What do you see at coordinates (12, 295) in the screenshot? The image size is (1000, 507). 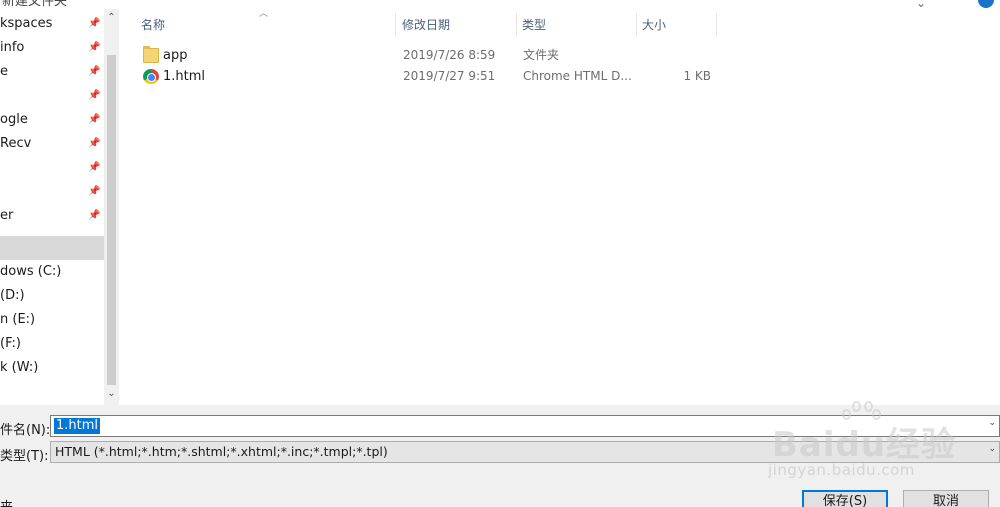 I see `nav-item-label: (D:)` at bounding box center [12, 295].